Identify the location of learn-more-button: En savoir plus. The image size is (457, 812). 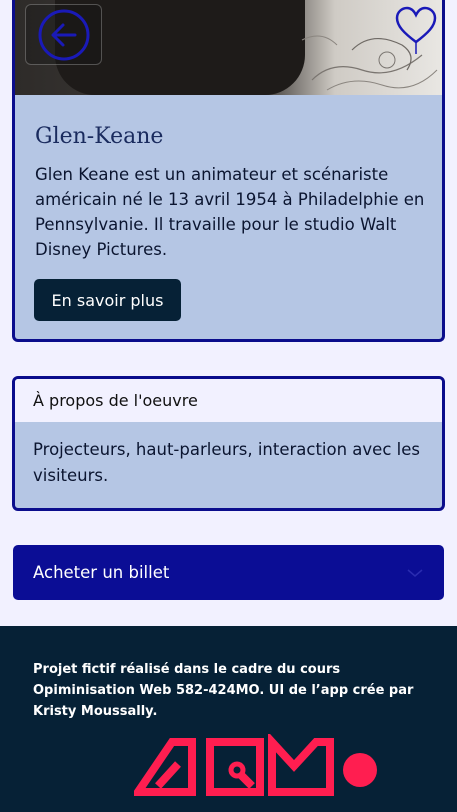
(107, 300).